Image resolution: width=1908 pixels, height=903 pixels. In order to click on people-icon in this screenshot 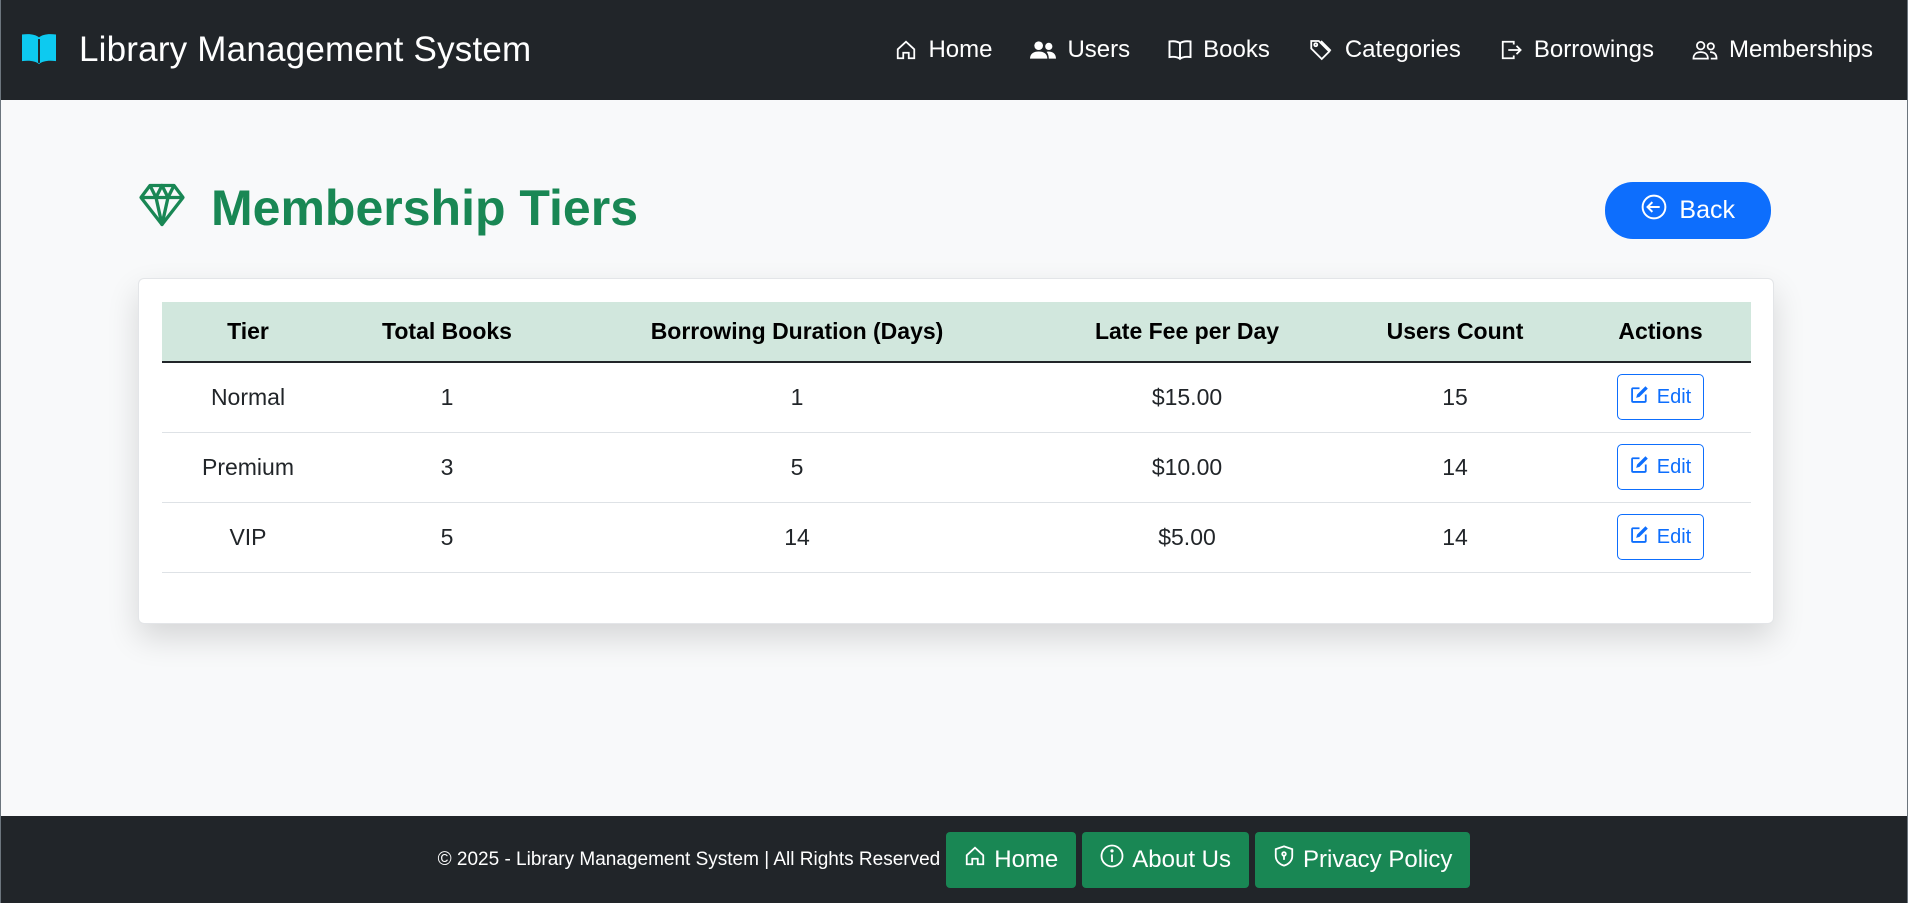, I will do `click(1043, 50)`.